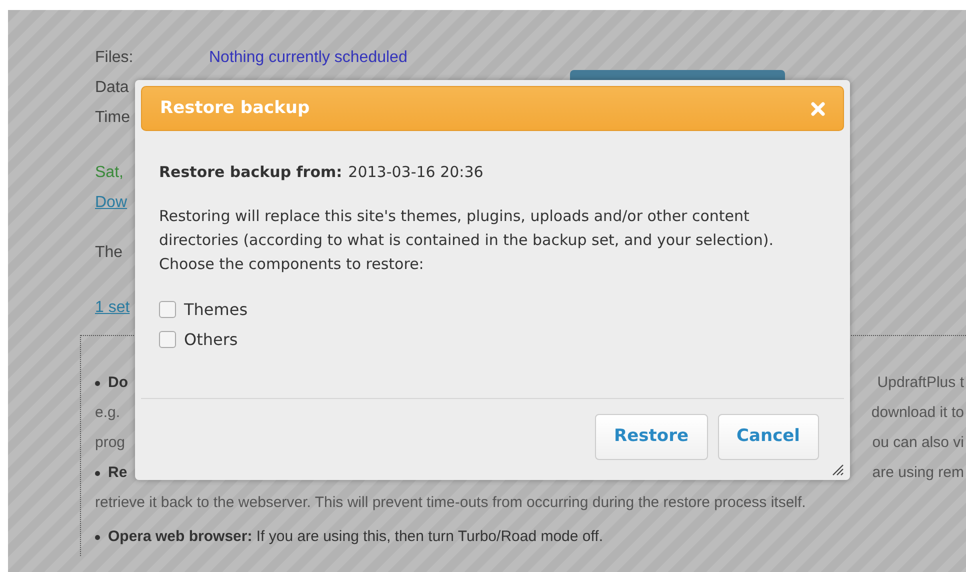 This screenshot has width=966, height=572. Describe the element at coordinates (918, 472) in the screenshot. I see `note-text: are using rem` at that location.